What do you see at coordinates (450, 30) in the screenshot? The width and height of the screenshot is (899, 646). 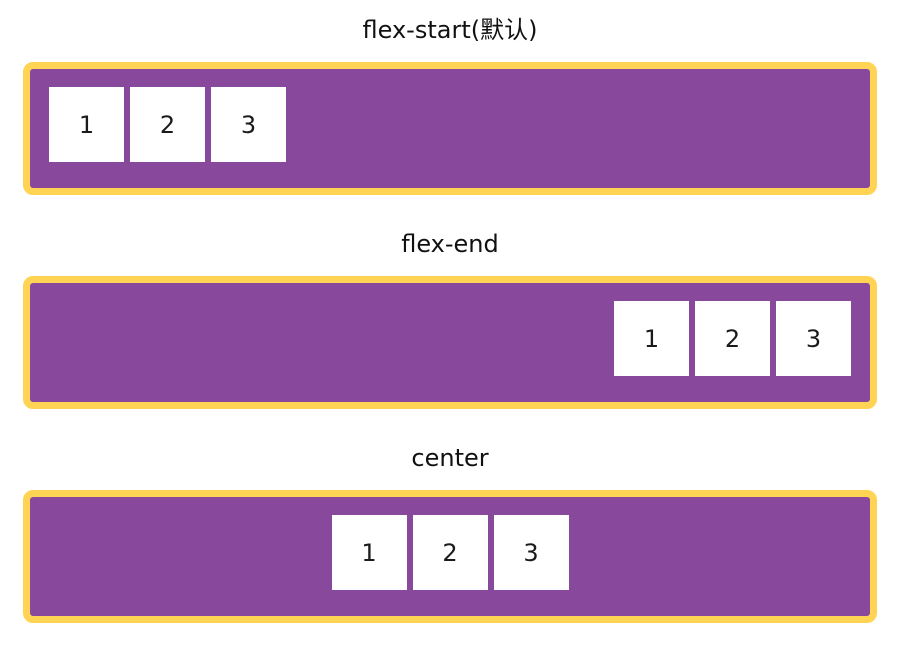 I see `section-title-flex-start: flex-start(默认)` at bounding box center [450, 30].